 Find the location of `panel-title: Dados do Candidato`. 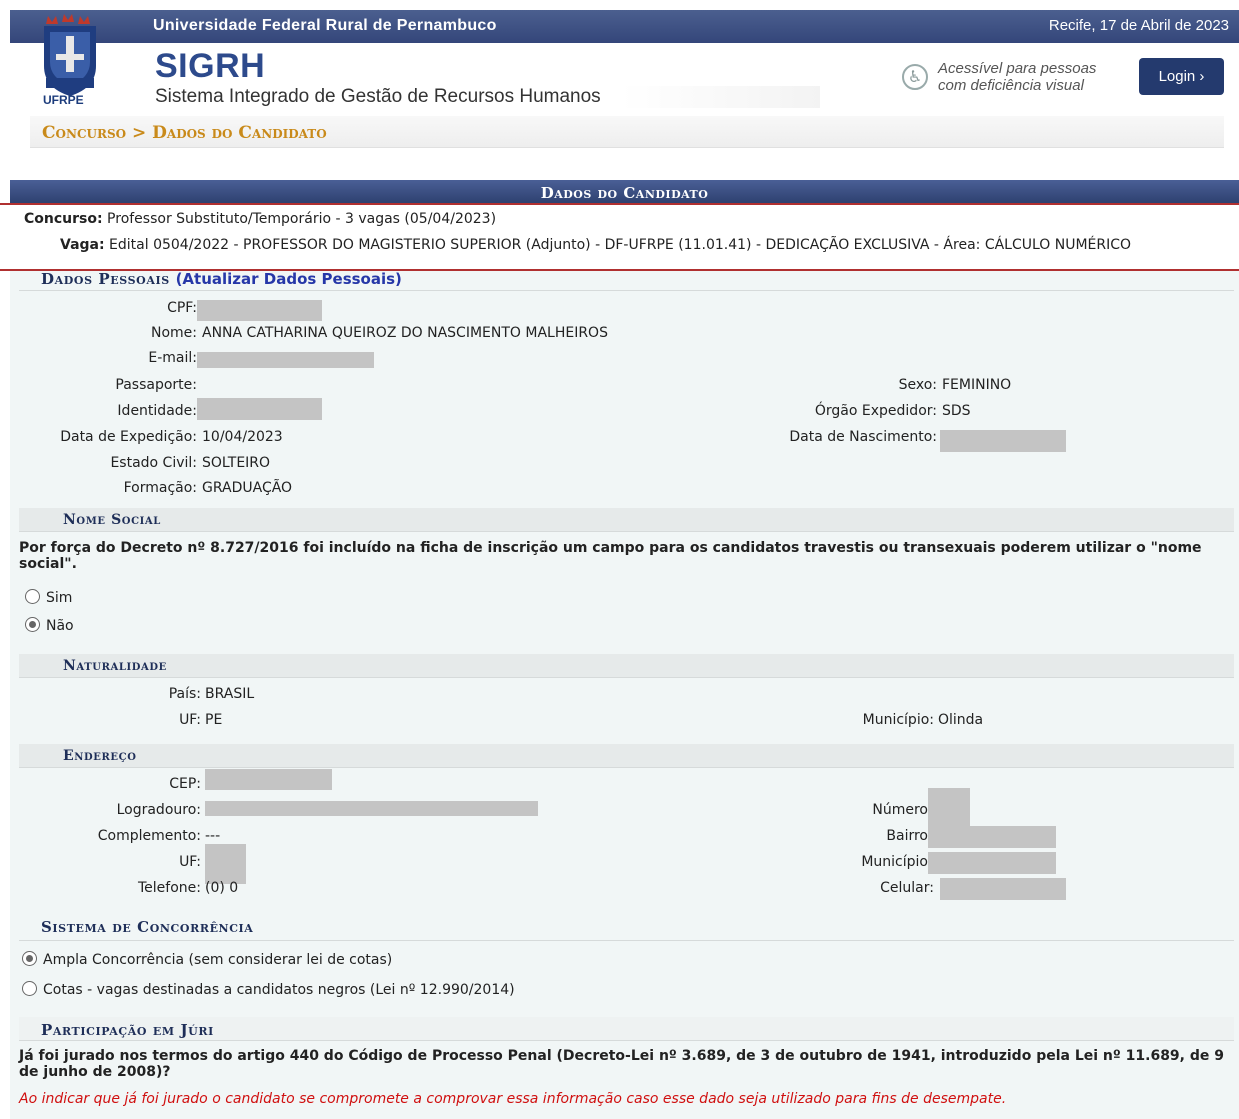

panel-title: Dados do Candidato is located at coordinates (624, 191).